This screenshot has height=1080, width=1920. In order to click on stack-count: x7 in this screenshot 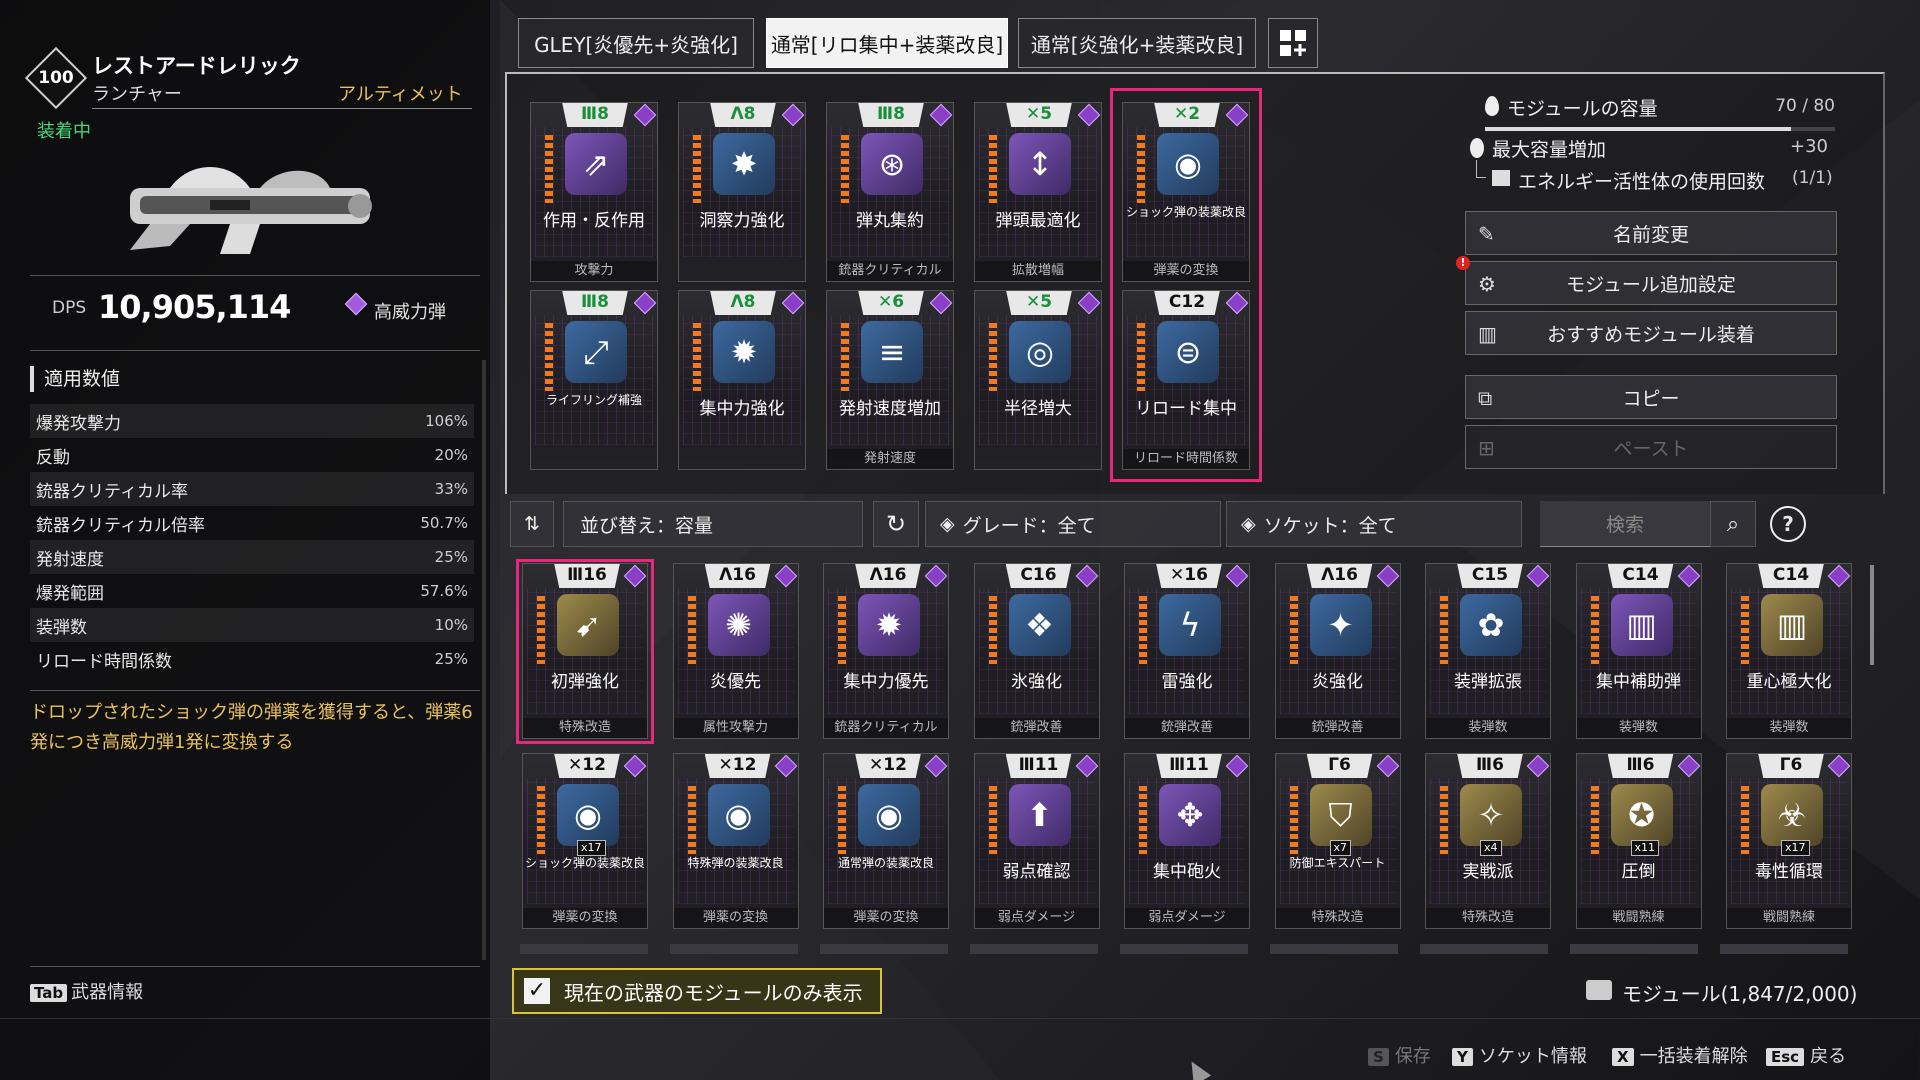, I will do `click(1340, 848)`.